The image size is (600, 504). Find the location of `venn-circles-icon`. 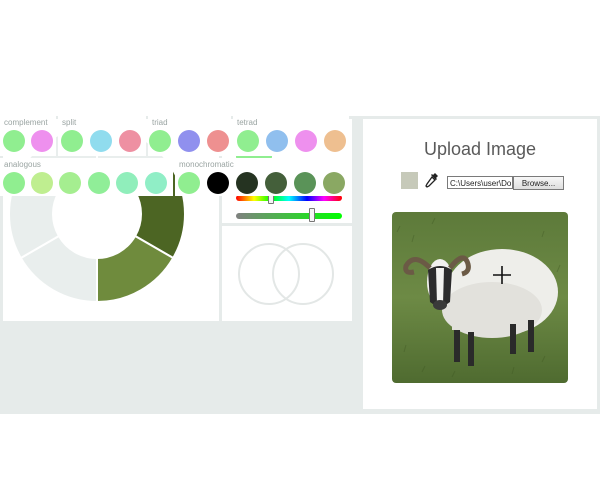

venn-circles-icon is located at coordinates (286, 274).